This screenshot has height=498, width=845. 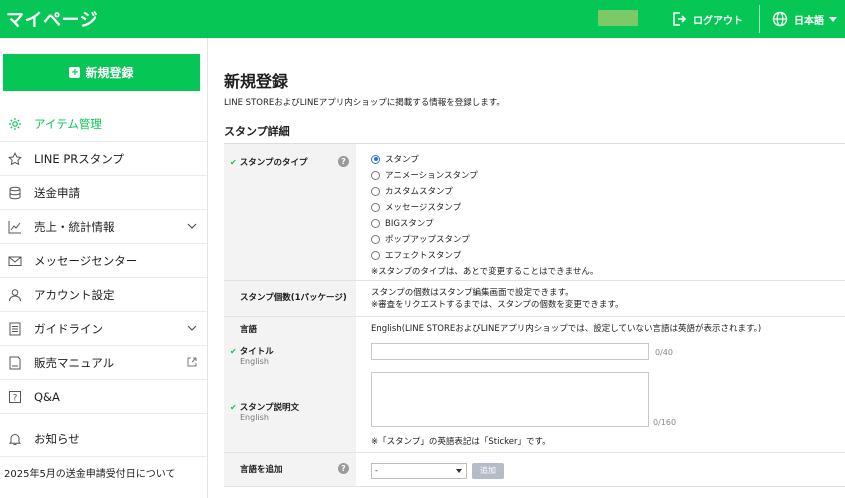 What do you see at coordinates (364, 103) in the screenshot?
I see `page-description: LINE STOREおよびLINEアプリ内ショップに掲載する情報を登録します。` at bounding box center [364, 103].